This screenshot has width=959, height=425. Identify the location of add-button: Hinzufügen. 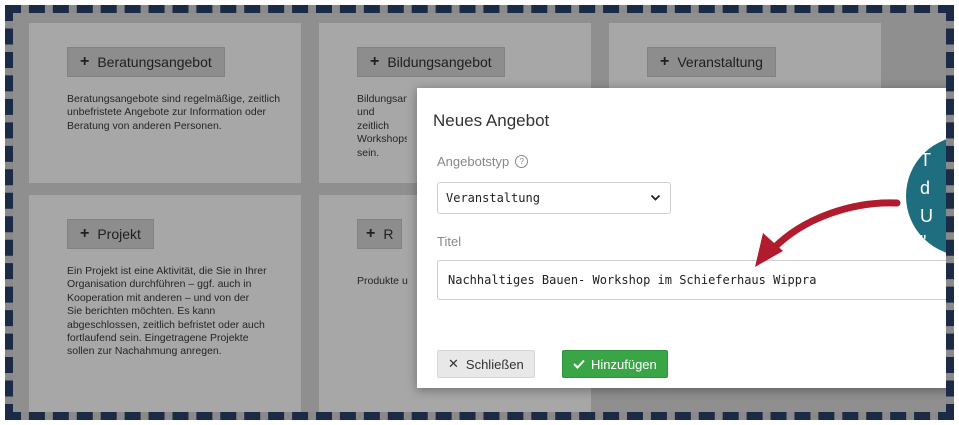
(615, 364).